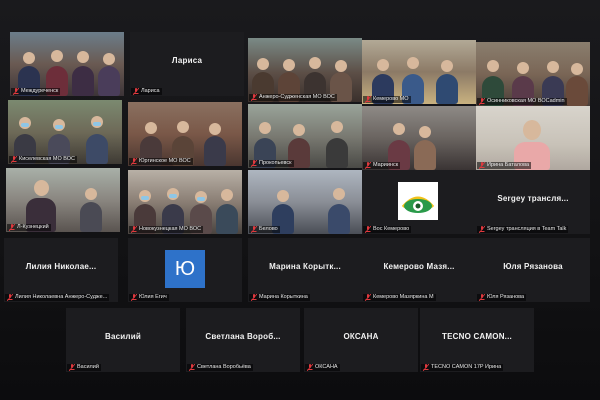  Describe the element at coordinates (504, 165) in the screenshot. I see `participant-name-label: Ирина Баталова` at that location.